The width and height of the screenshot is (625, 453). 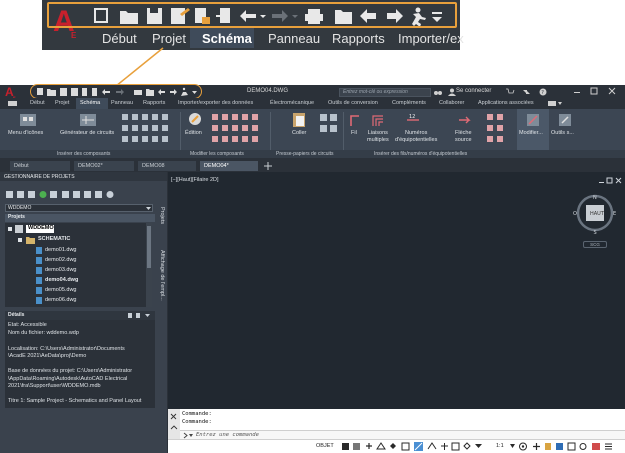 I want to click on command-input: Entrez une commande, so click(x=402, y=434).